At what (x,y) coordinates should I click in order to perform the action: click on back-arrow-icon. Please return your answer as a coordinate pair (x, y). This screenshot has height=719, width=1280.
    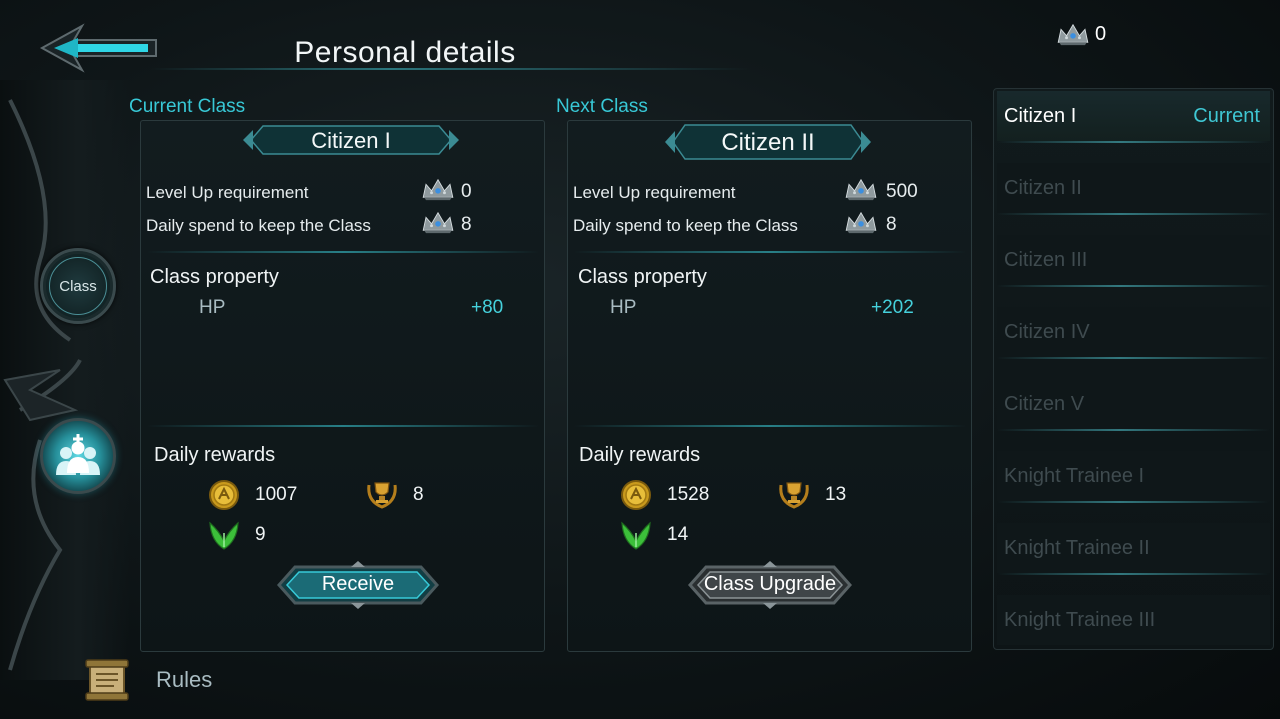
    Looking at the image, I should click on (98, 48).